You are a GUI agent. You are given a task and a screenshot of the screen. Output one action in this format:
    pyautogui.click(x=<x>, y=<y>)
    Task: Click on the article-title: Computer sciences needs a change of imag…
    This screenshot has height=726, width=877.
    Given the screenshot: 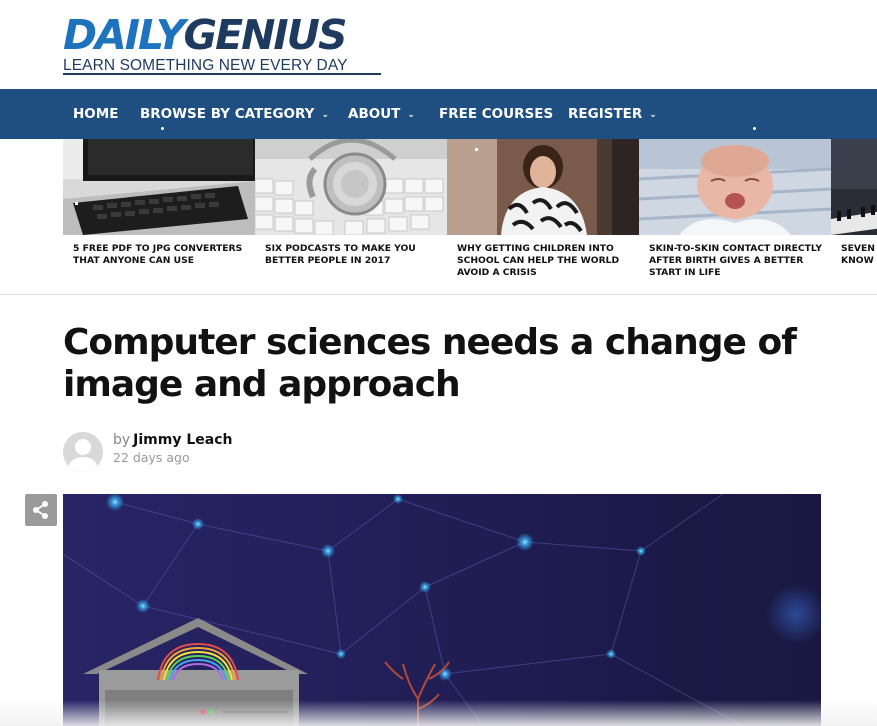 What is the action you would take?
    pyautogui.click(x=430, y=363)
    